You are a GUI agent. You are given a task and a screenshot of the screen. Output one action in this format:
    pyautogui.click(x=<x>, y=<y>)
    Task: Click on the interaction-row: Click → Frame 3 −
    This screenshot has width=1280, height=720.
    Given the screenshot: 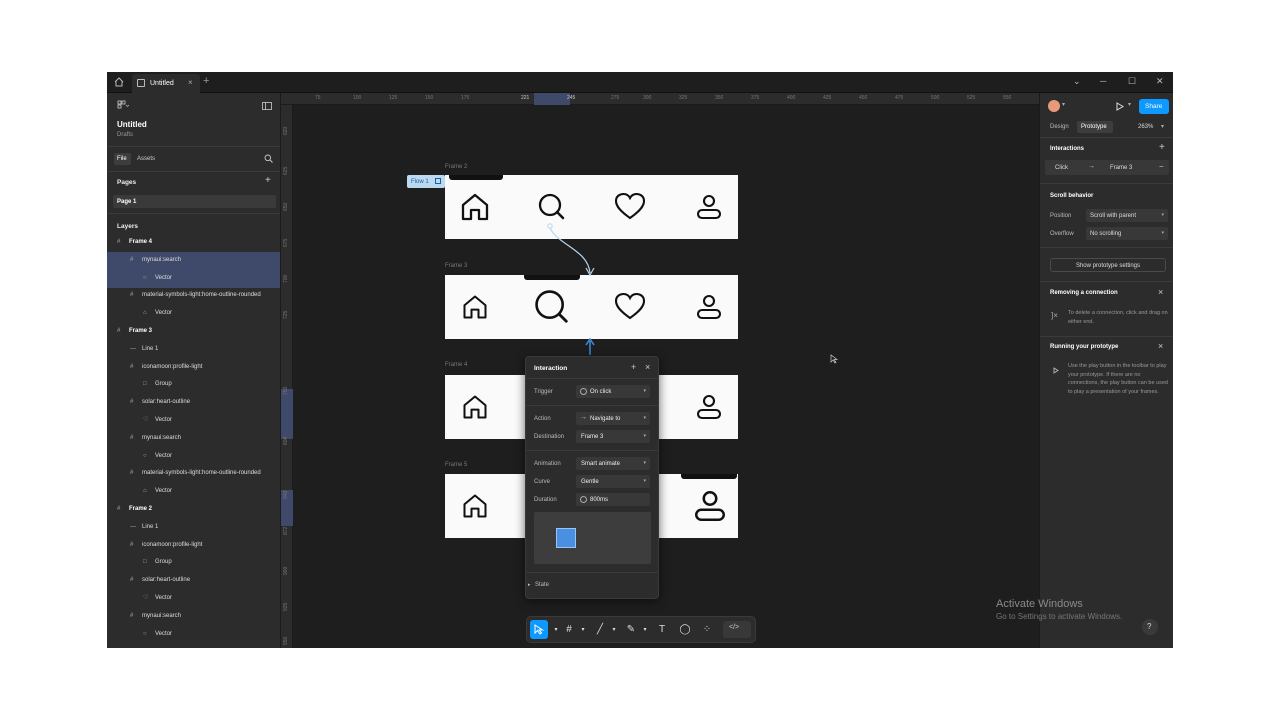 What is the action you would take?
    pyautogui.click(x=1107, y=167)
    